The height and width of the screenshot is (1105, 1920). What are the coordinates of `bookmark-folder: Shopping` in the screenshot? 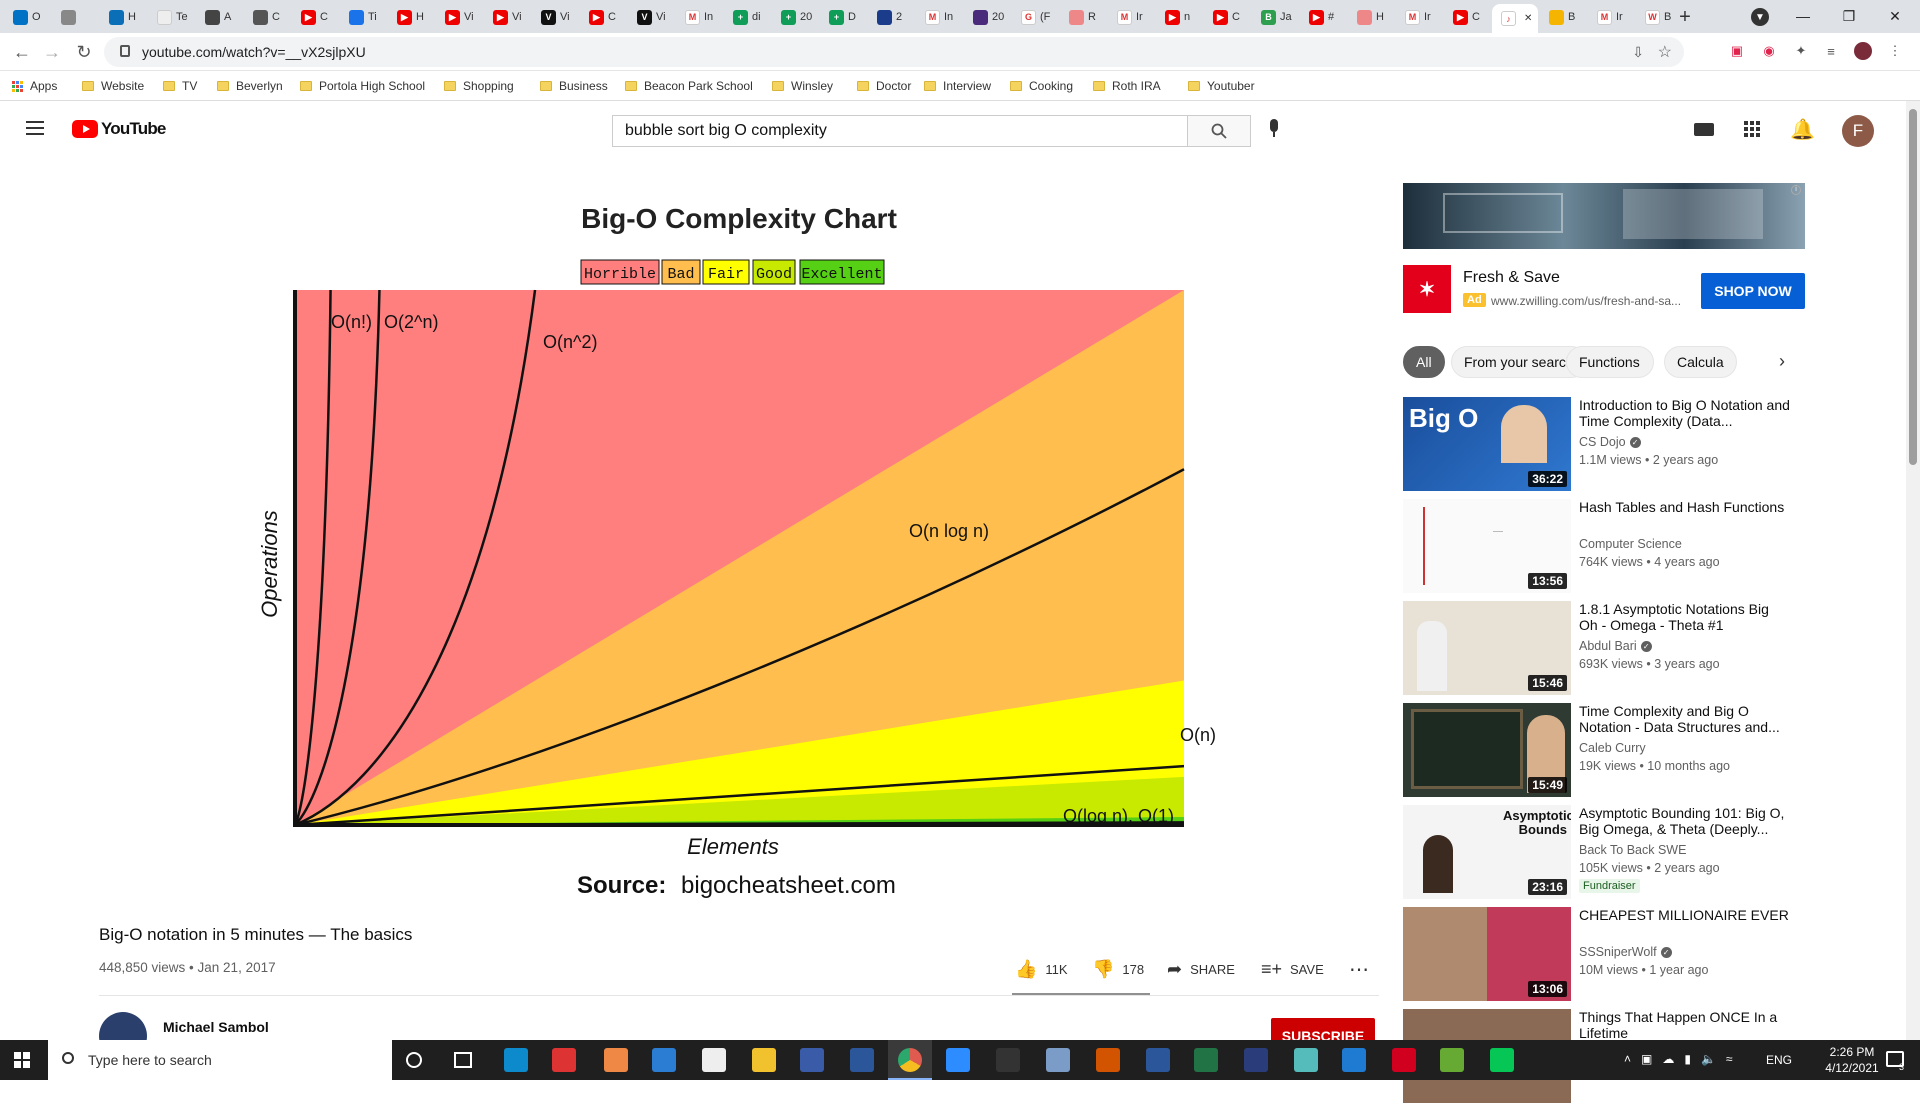 It's located at (479, 86).